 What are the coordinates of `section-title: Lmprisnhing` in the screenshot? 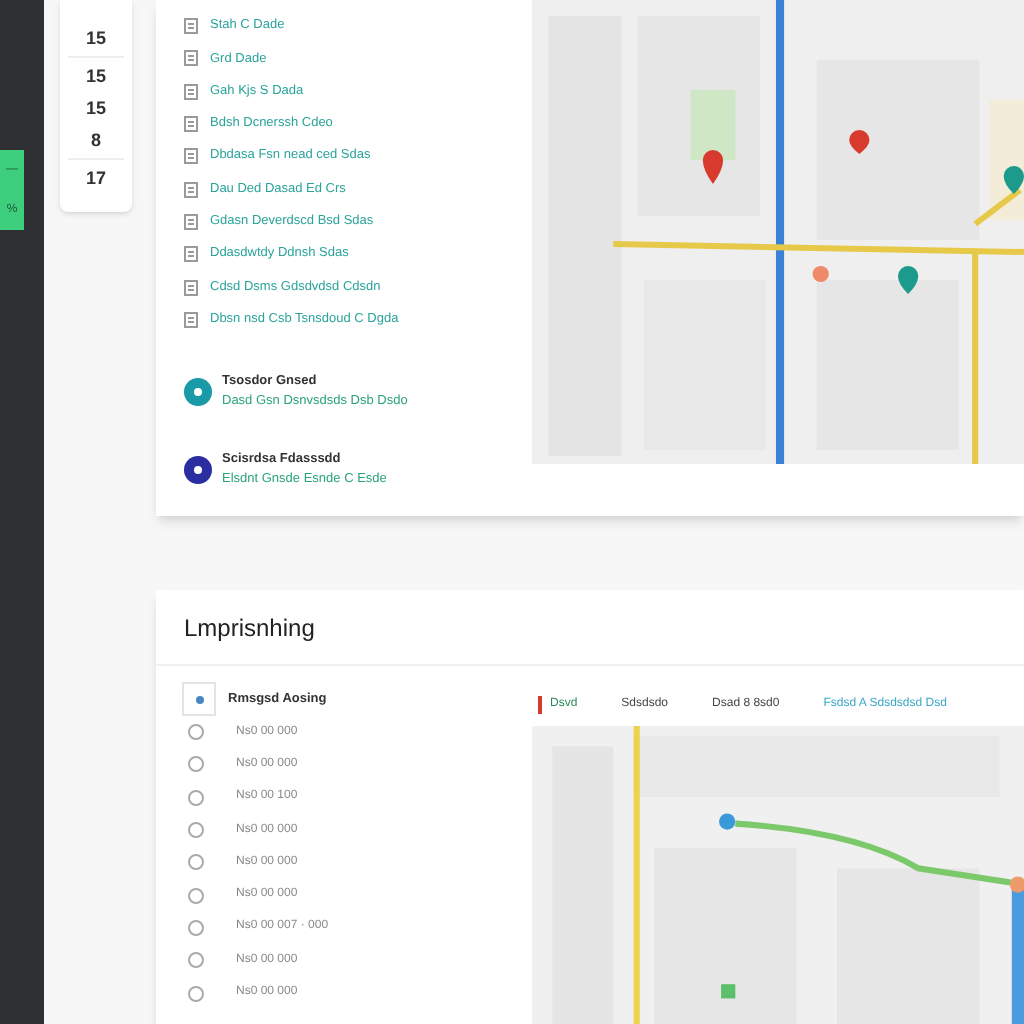 It's located at (249, 628).